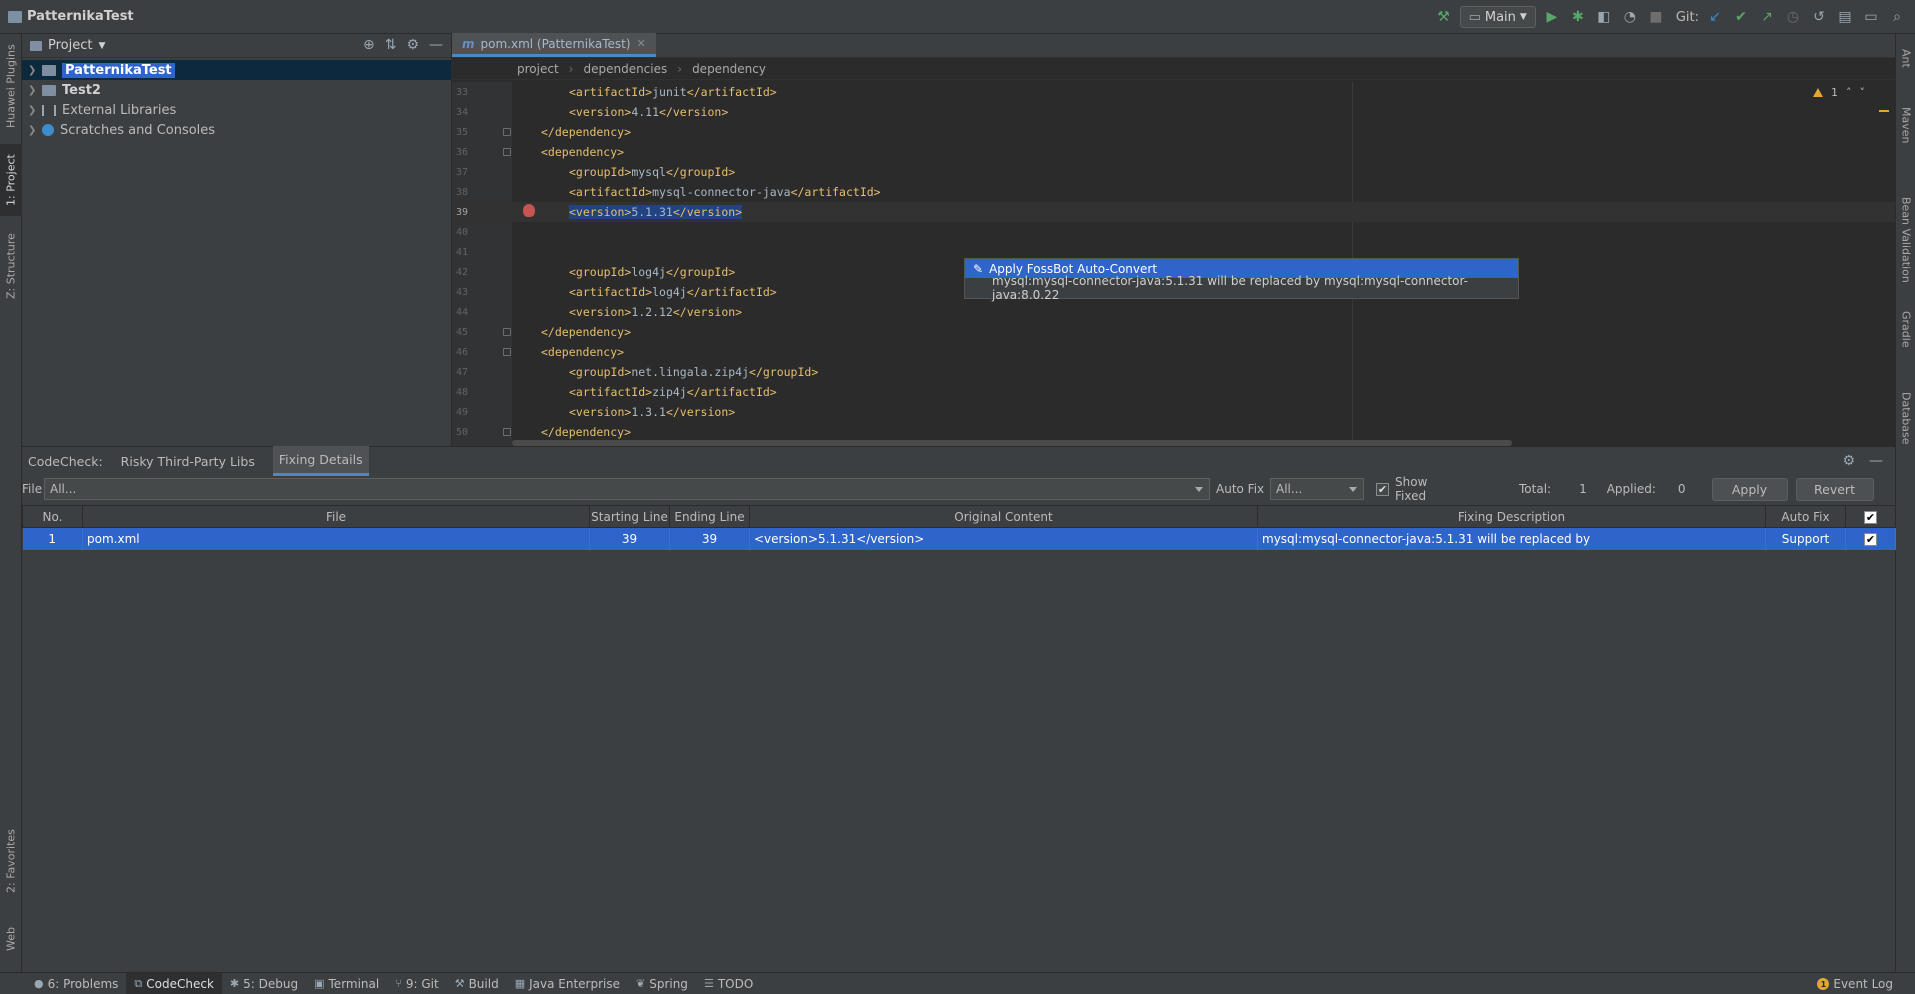 This screenshot has height=994, width=1915. I want to click on code-line: 35 </dependency>, so click(1173, 132).